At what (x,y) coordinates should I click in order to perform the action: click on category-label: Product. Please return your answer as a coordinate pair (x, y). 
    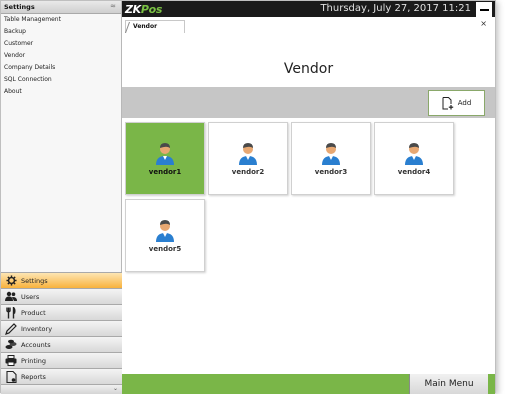
    Looking at the image, I should click on (33, 312).